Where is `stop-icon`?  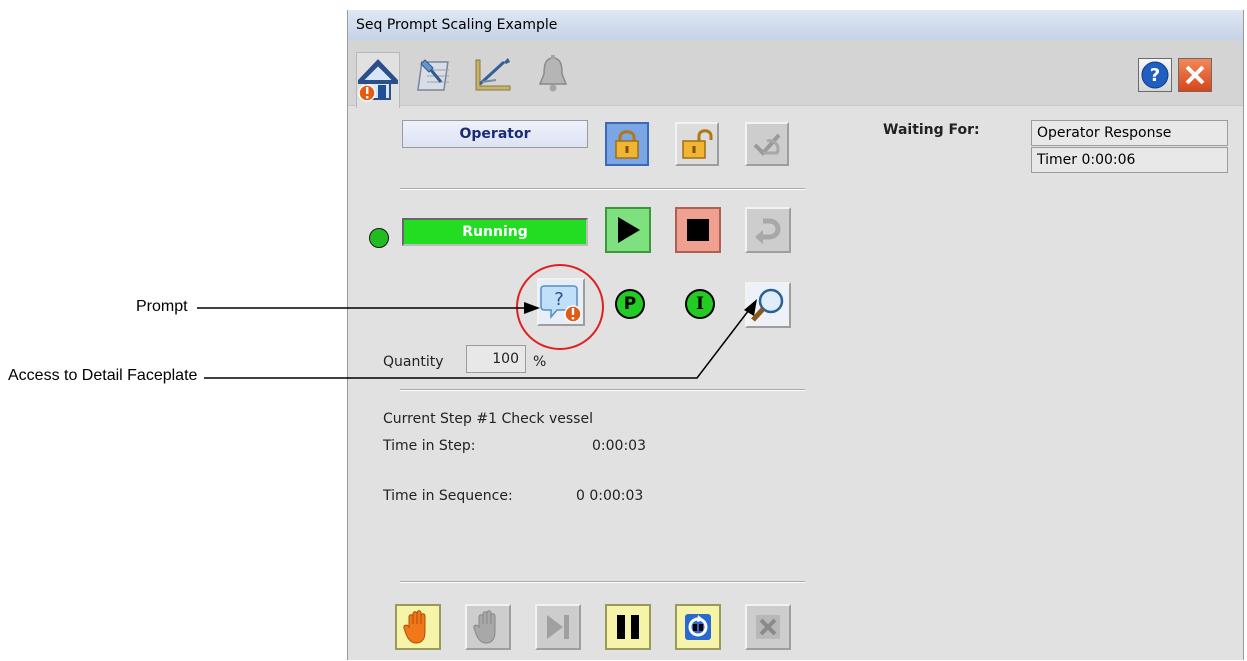
stop-icon is located at coordinates (698, 230).